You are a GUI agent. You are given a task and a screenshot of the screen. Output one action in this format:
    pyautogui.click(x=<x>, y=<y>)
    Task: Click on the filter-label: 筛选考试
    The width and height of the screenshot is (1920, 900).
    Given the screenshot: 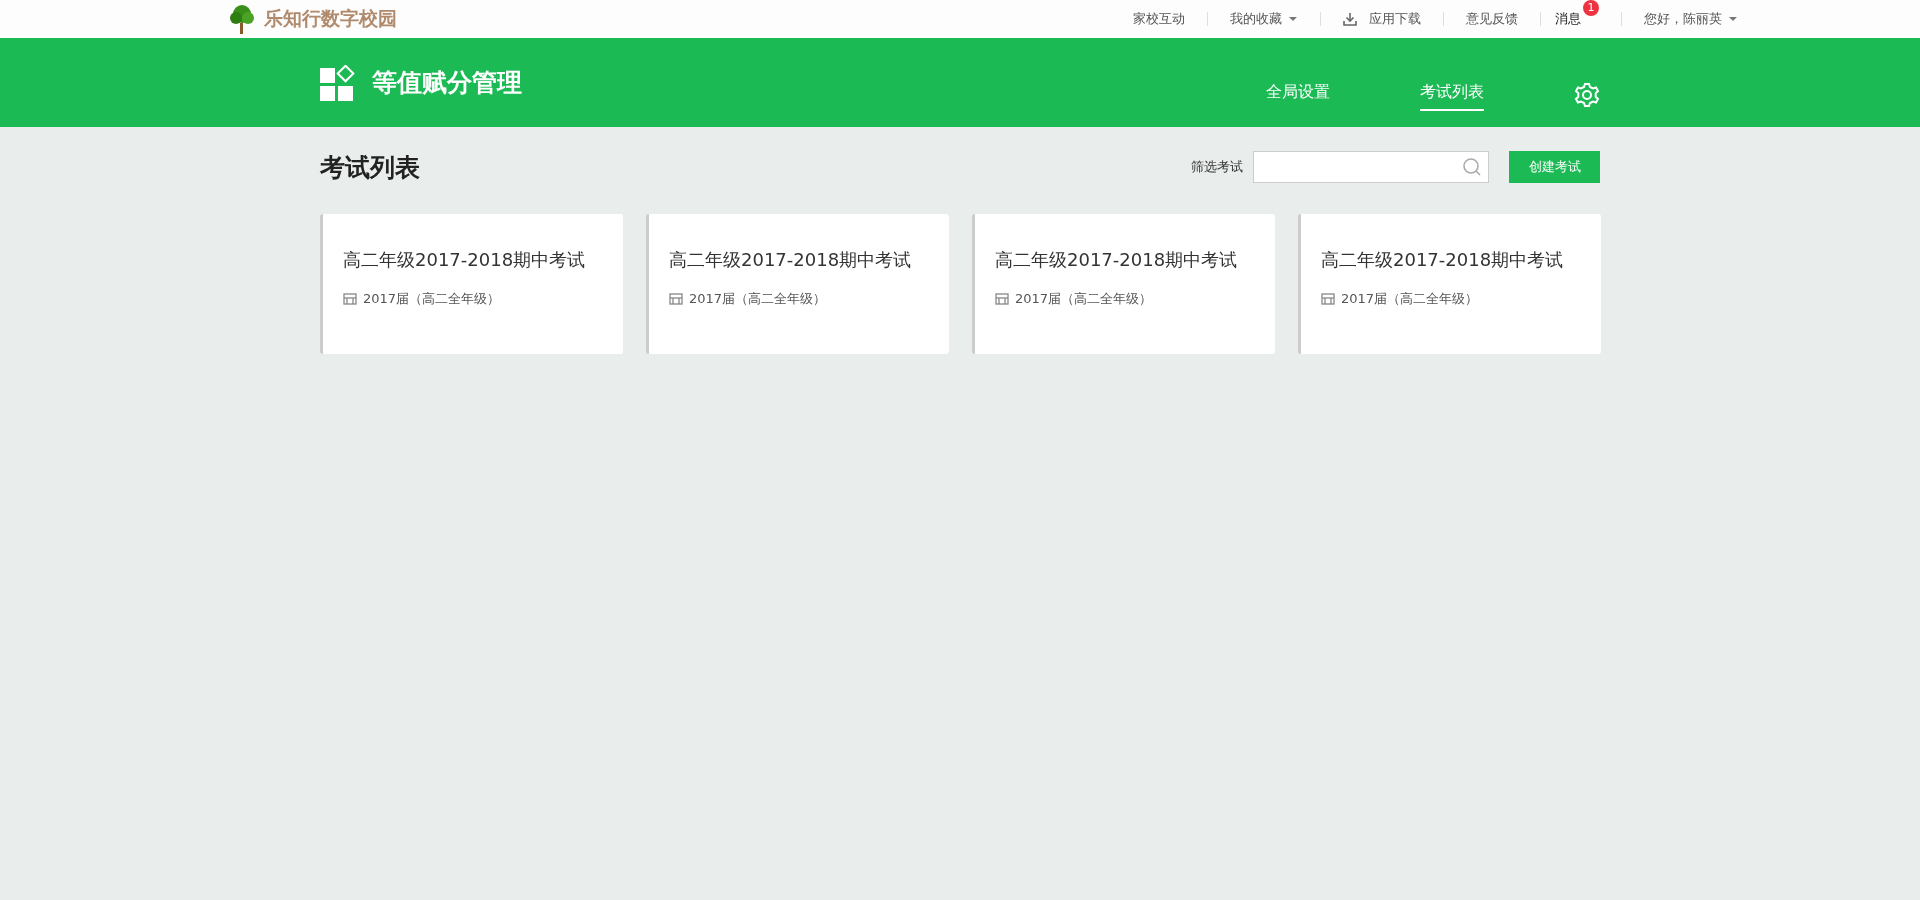 What is the action you would take?
    pyautogui.click(x=1217, y=167)
    